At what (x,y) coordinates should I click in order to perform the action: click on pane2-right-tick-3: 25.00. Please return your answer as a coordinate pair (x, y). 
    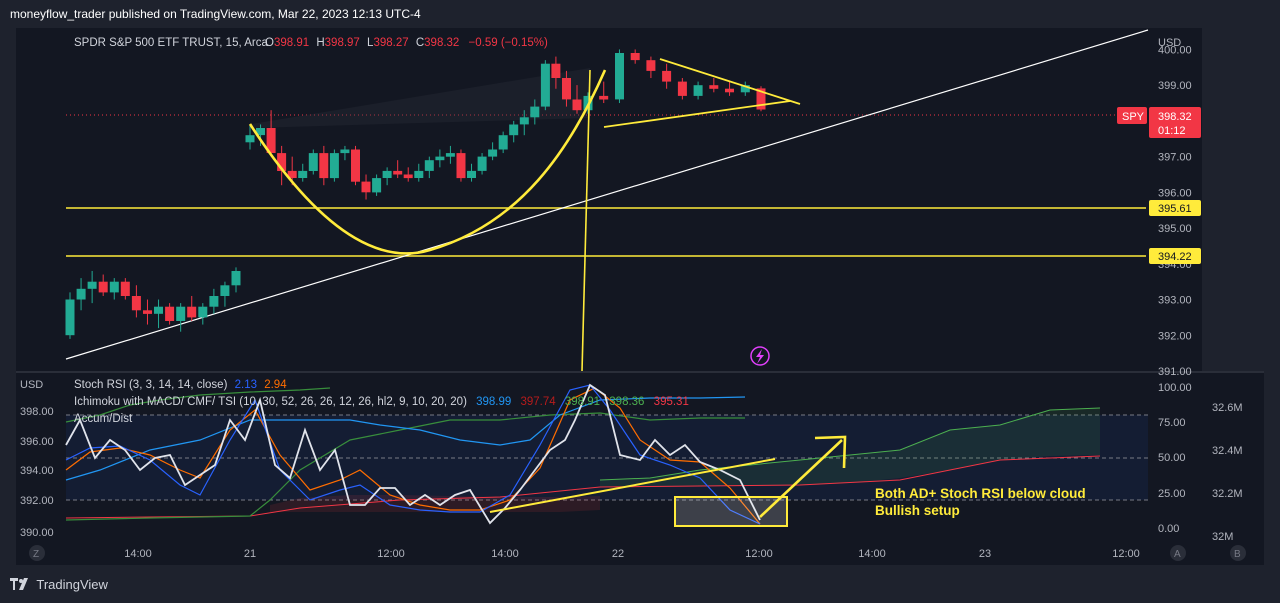
    Looking at the image, I should click on (1172, 494).